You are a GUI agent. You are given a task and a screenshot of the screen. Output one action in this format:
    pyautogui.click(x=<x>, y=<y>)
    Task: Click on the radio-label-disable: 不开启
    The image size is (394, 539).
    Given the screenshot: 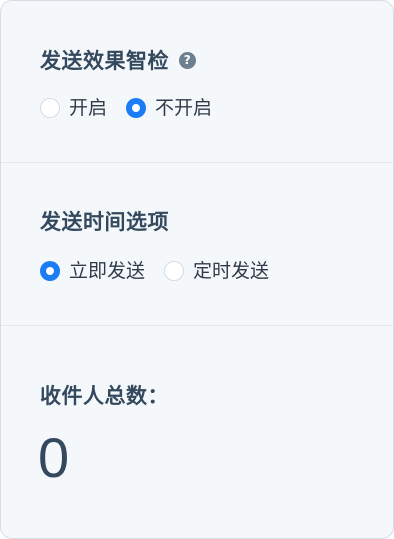 What is the action you would take?
    pyautogui.click(x=184, y=108)
    